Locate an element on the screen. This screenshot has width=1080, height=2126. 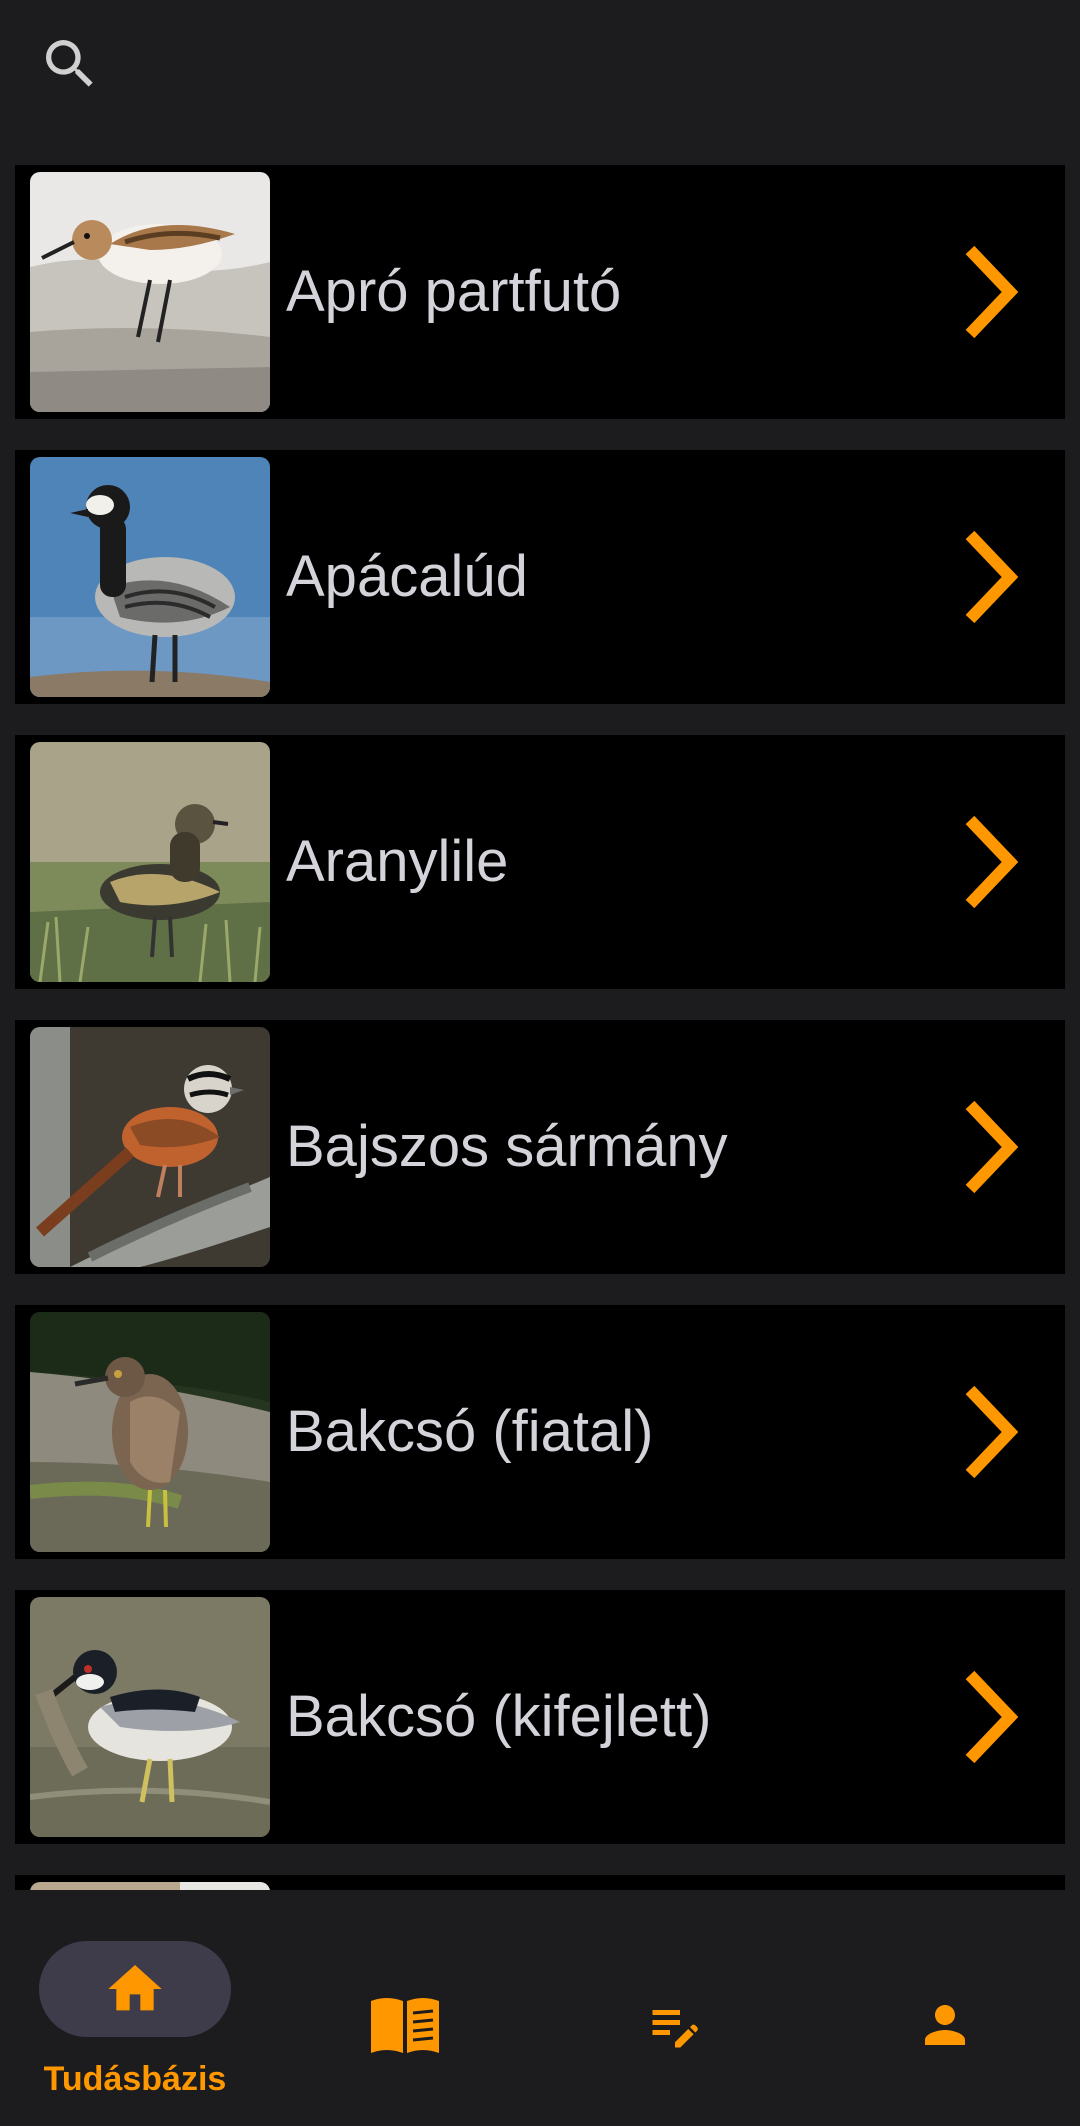
nav-item-knowledge-base: Tudásbázis is located at coordinates (135, 2008).